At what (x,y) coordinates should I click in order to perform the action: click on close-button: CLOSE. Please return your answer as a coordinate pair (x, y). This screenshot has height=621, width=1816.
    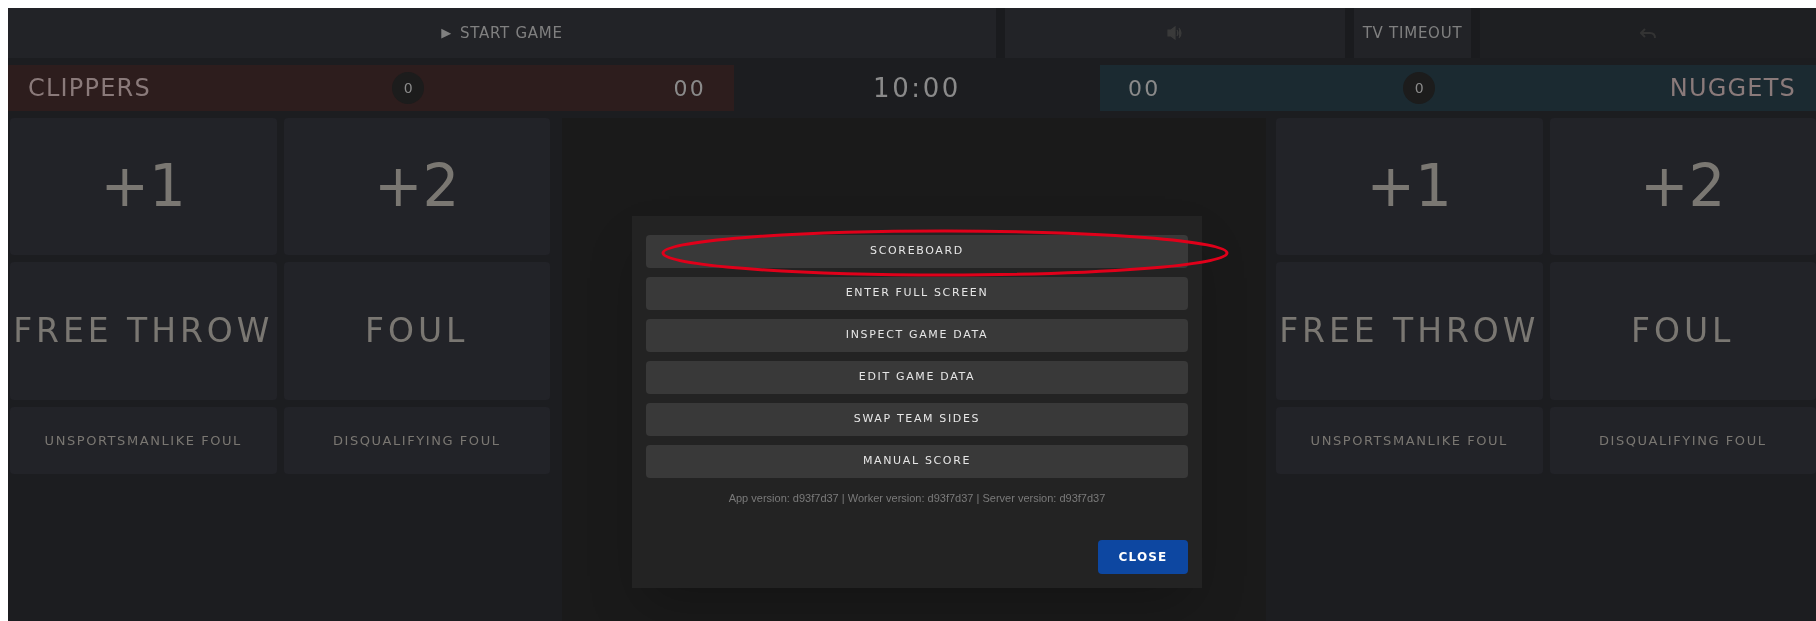
    Looking at the image, I should click on (1143, 557).